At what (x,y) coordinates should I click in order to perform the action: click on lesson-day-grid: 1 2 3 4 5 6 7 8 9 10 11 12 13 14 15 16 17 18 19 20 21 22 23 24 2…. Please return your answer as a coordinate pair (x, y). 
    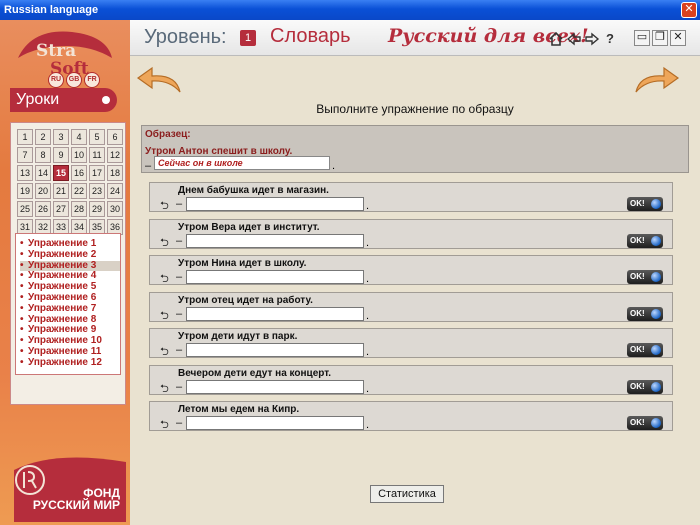
    Looking at the image, I should click on (71, 182).